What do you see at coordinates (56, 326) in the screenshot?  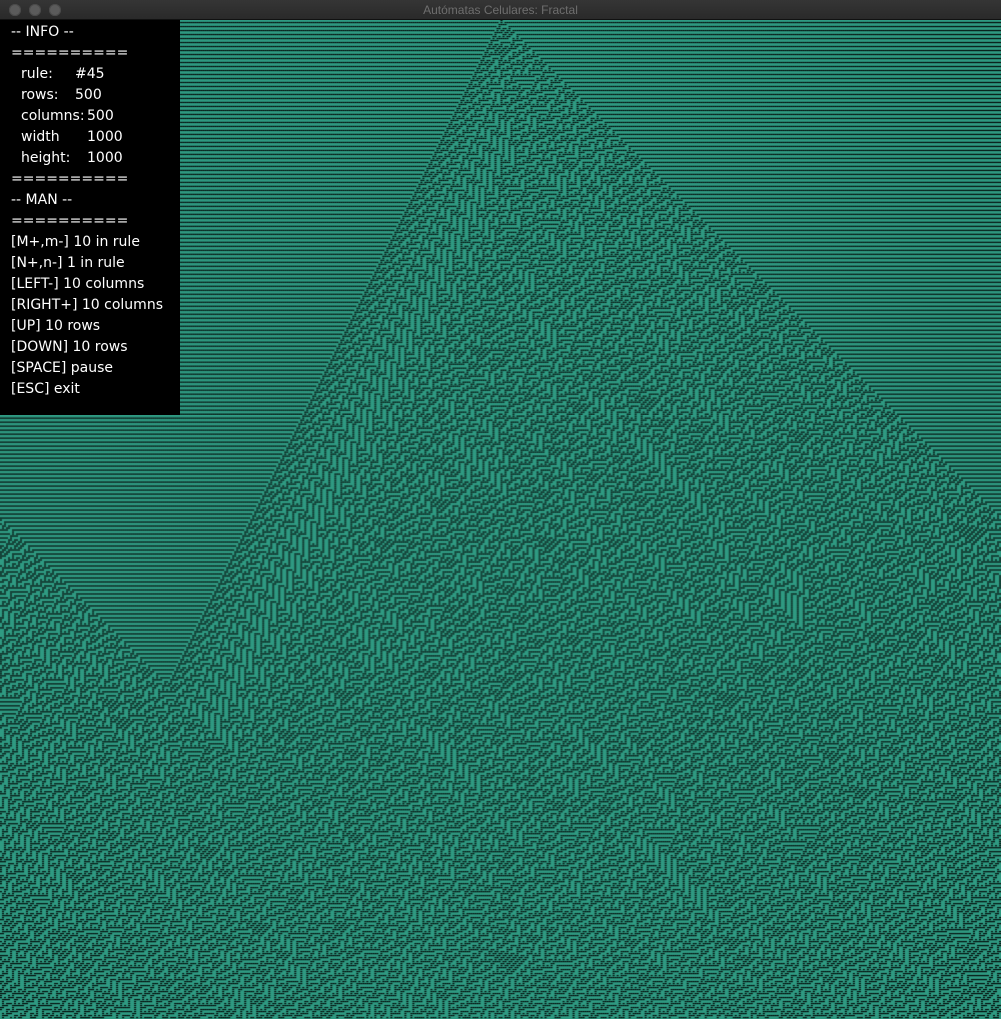 I see `manual-item: [UP] 10 rows` at bounding box center [56, 326].